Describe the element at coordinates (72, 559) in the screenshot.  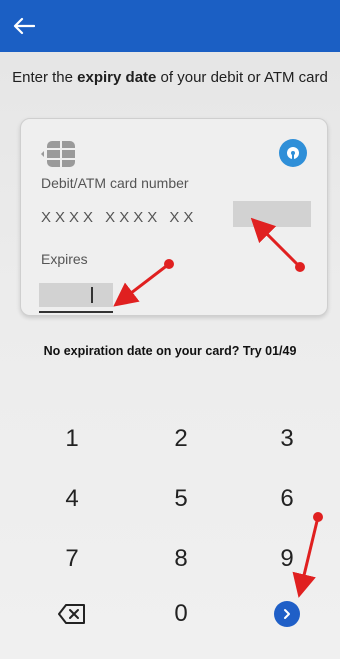
I see `key-7: 7` at that location.